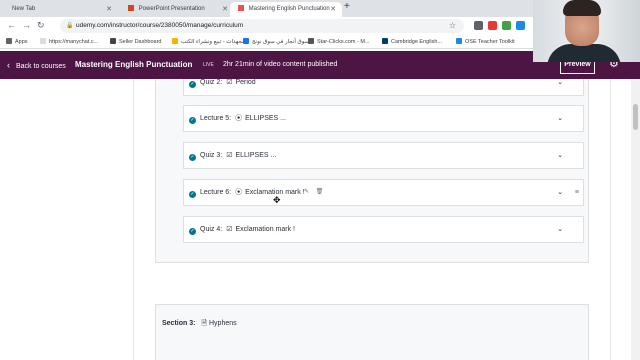  What do you see at coordinates (383, 155) in the screenshot?
I see `curriculum-item: ✓ Quiz 3: ☑ ELLIPSES ... ⌄` at bounding box center [383, 155].